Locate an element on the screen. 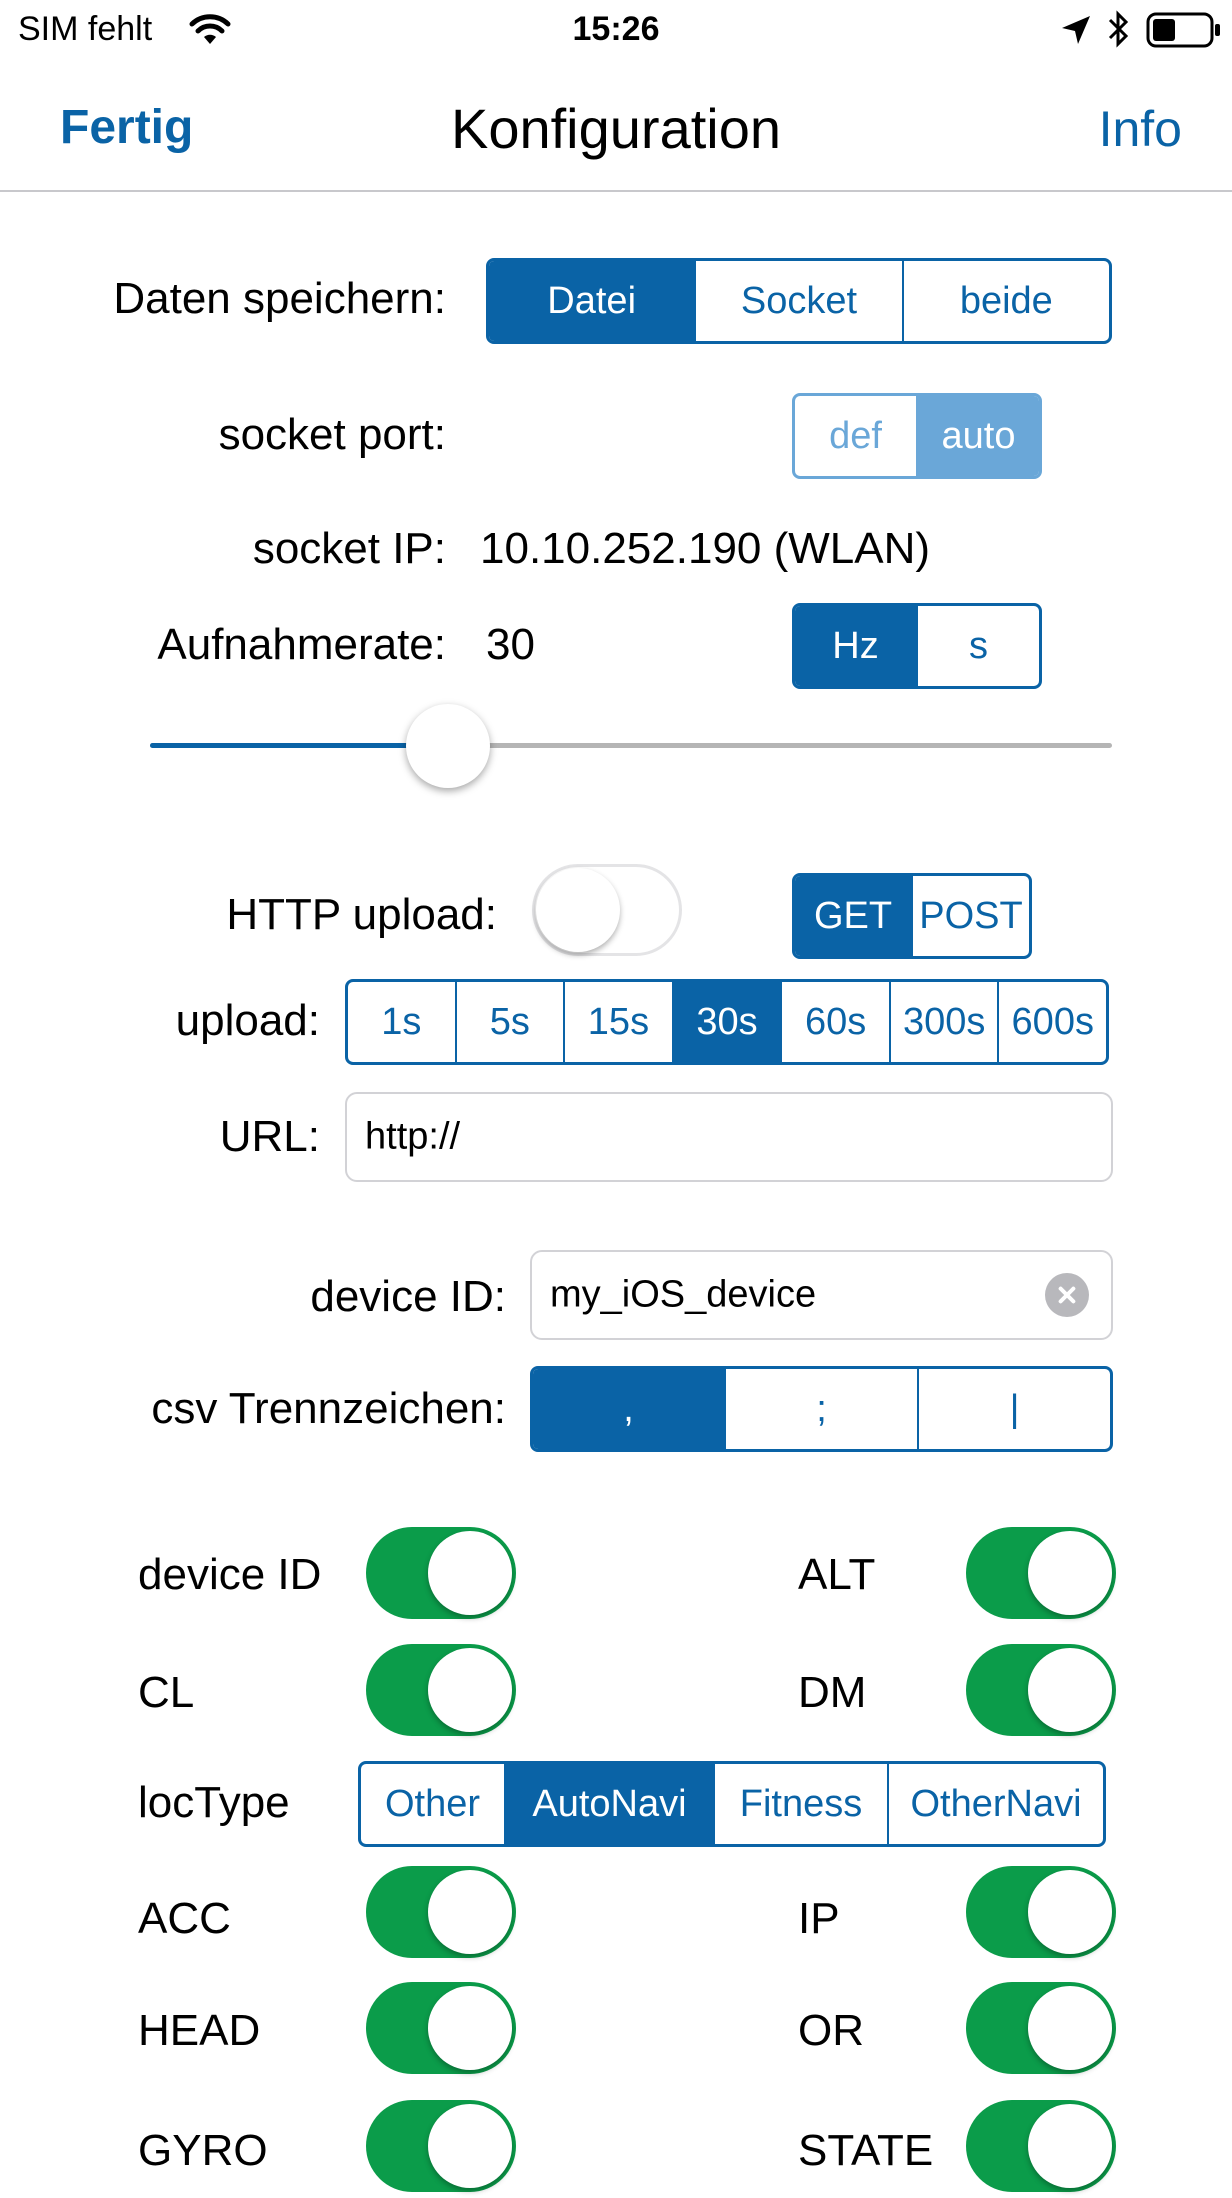 Image resolution: width=1232 pixels, height=2198 pixels. toggle-acc is located at coordinates (441, 1912).